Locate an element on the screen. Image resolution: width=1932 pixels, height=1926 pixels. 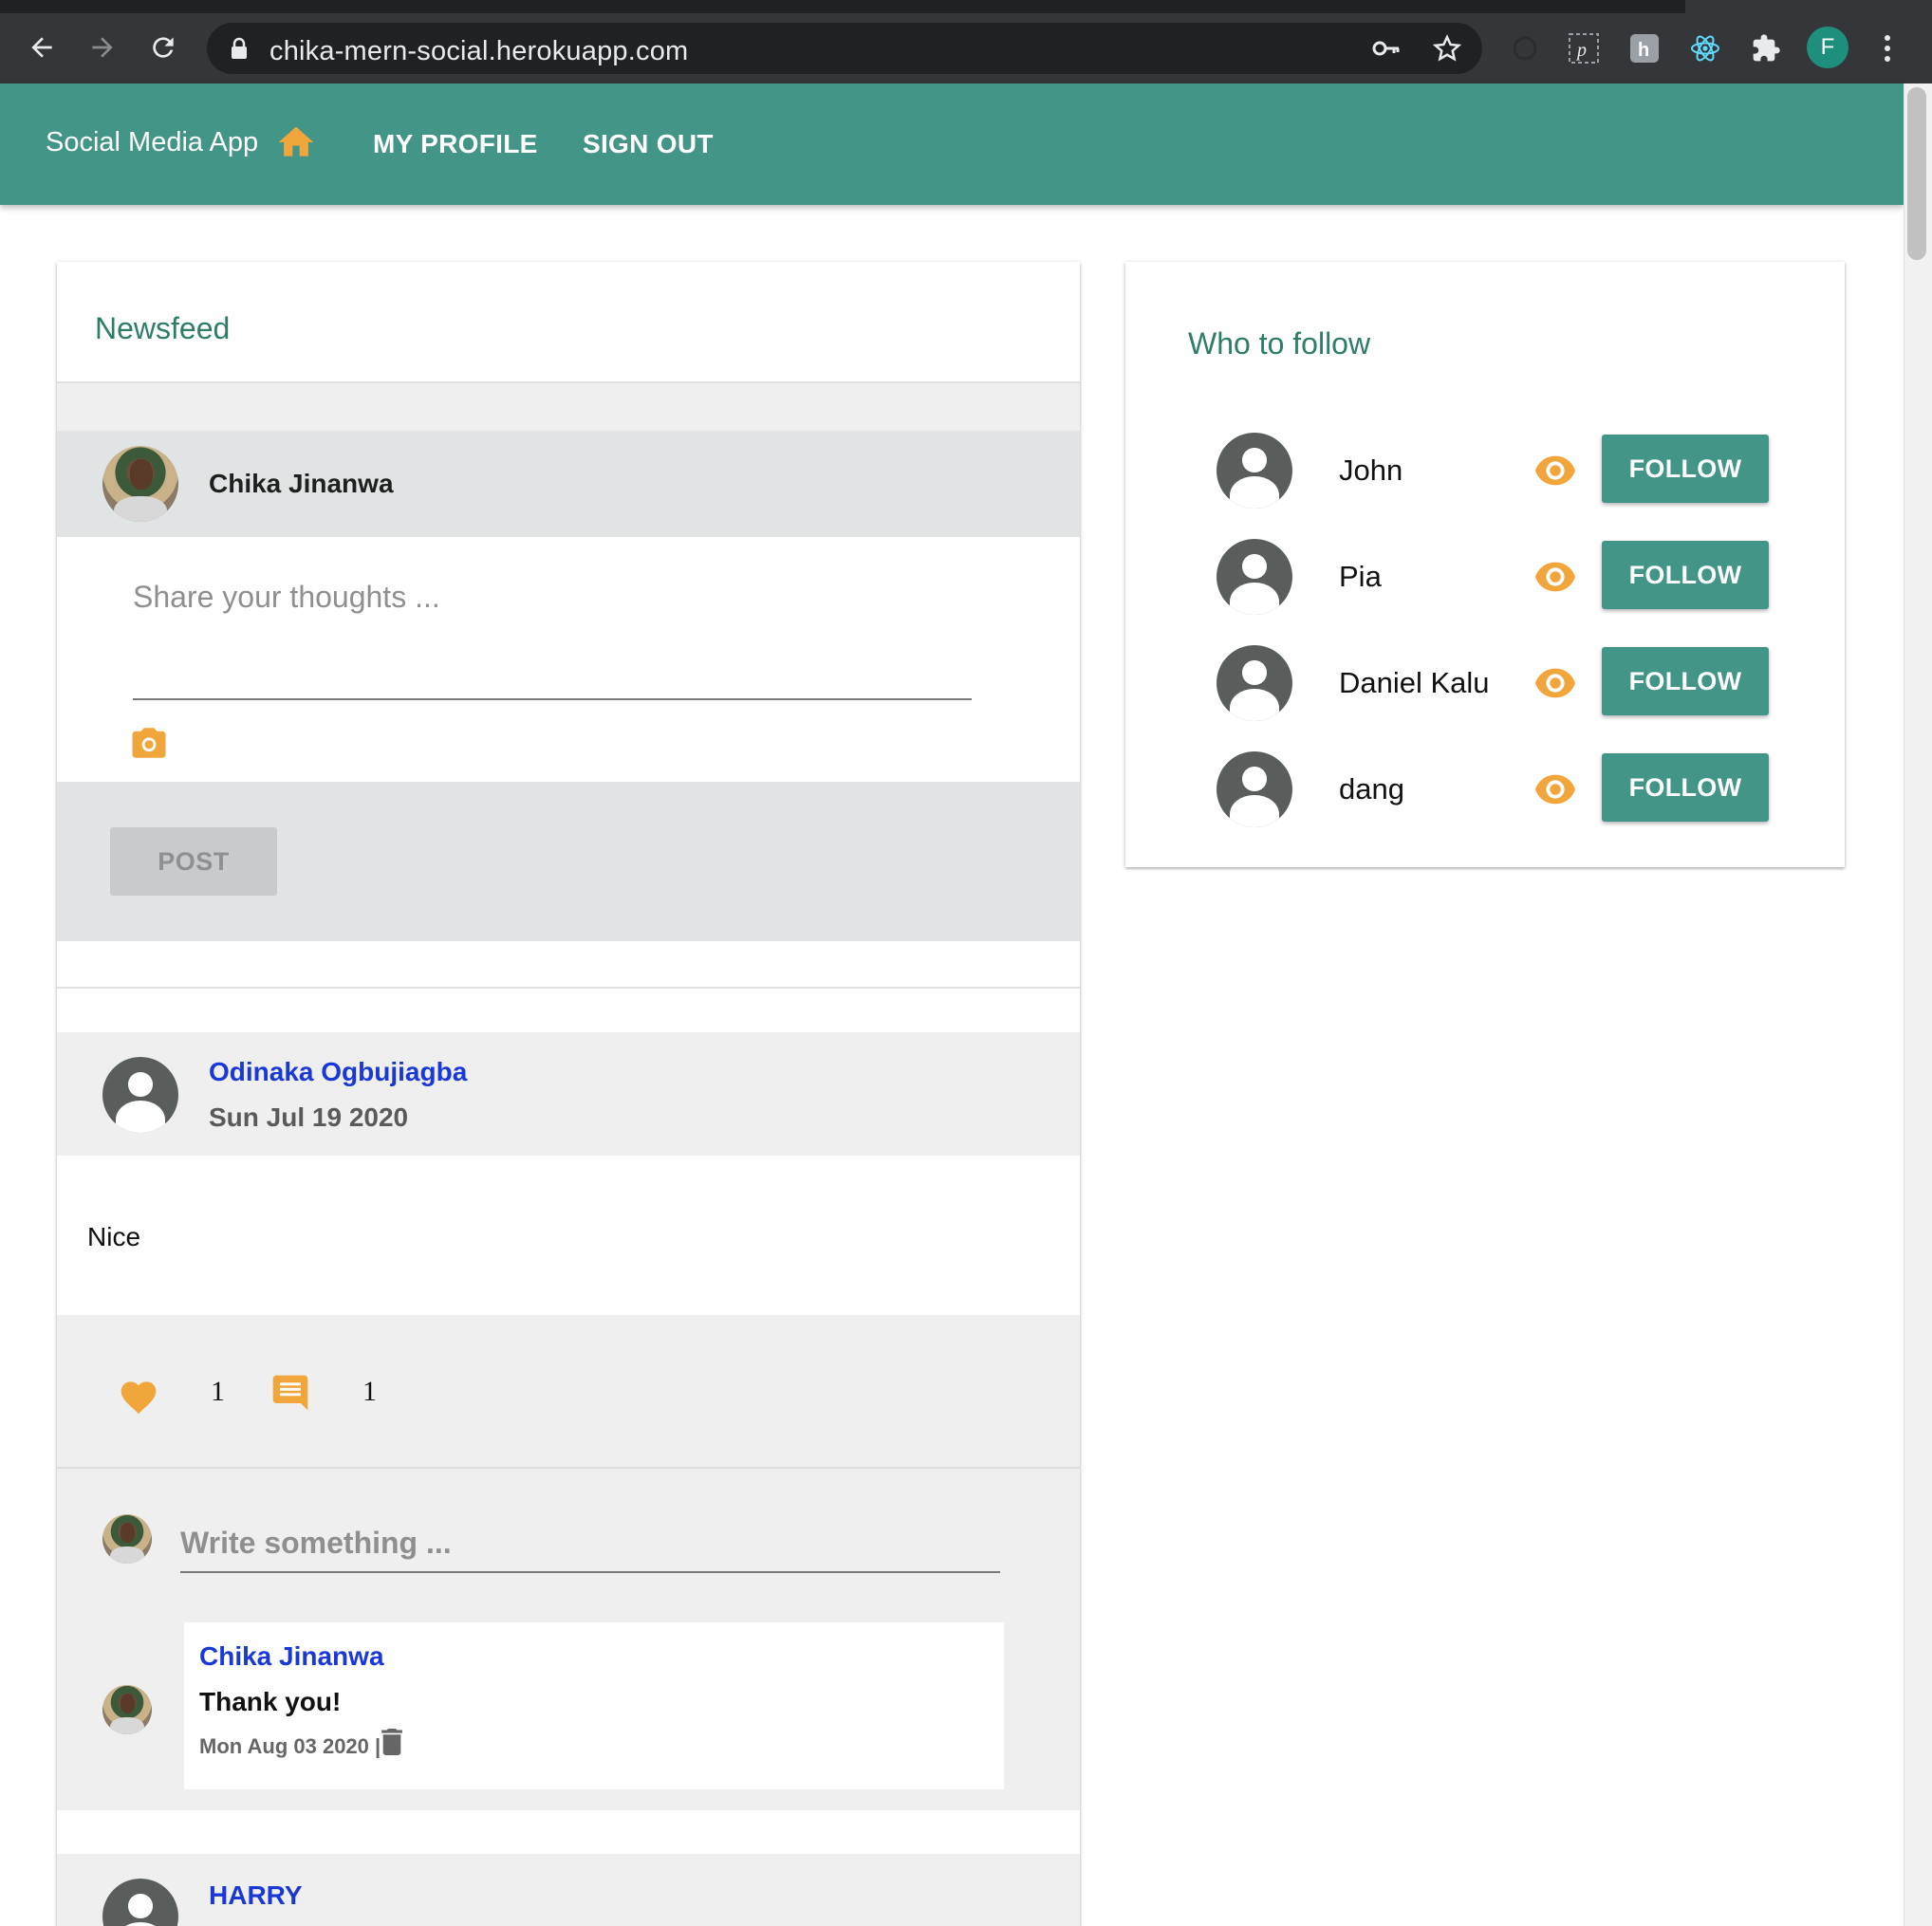
next-post-gap is located at coordinates (568, 1832).